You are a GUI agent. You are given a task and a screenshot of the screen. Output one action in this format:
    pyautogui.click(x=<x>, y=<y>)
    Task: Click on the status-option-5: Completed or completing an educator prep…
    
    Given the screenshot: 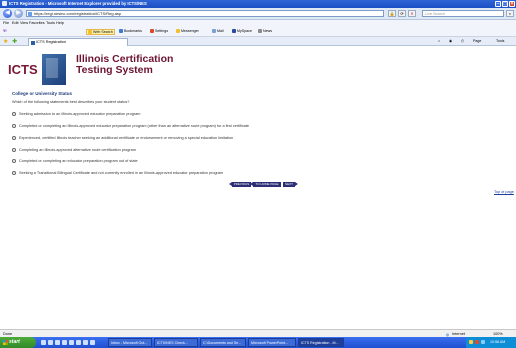 What is the action you would take?
    pyautogui.click(x=75, y=161)
    